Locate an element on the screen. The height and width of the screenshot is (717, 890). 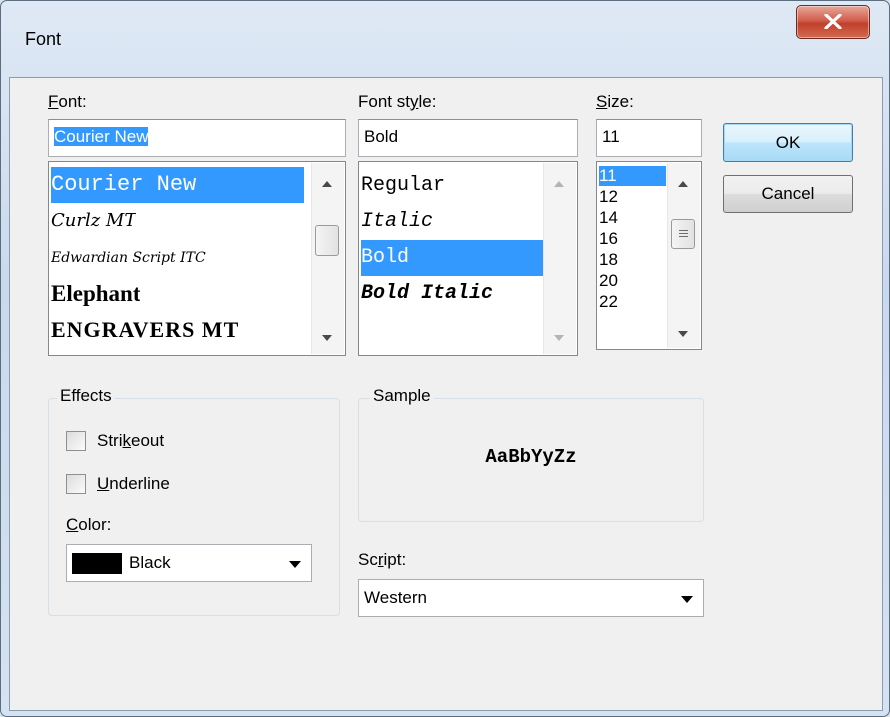
script-label: Script: is located at coordinates (382, 559).